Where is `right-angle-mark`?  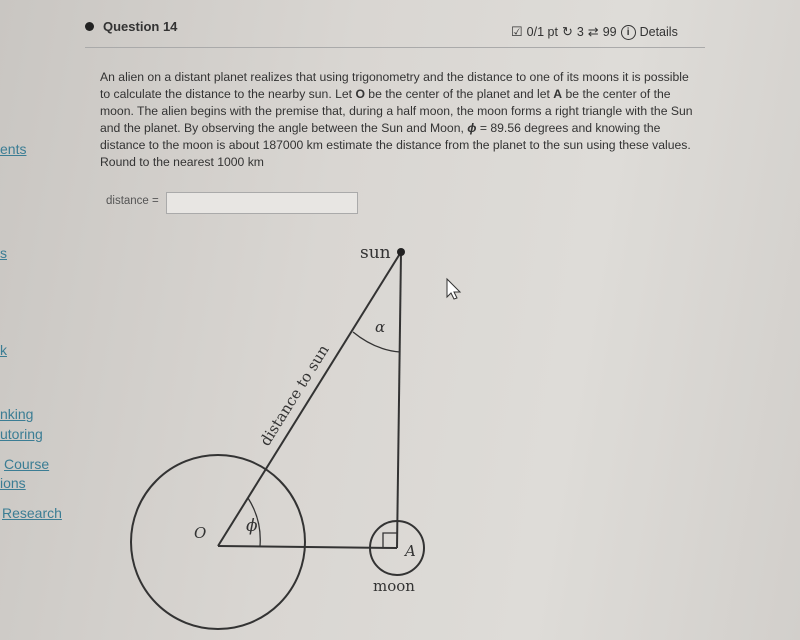
right-angle-mark is located at coordinates (390, 540).